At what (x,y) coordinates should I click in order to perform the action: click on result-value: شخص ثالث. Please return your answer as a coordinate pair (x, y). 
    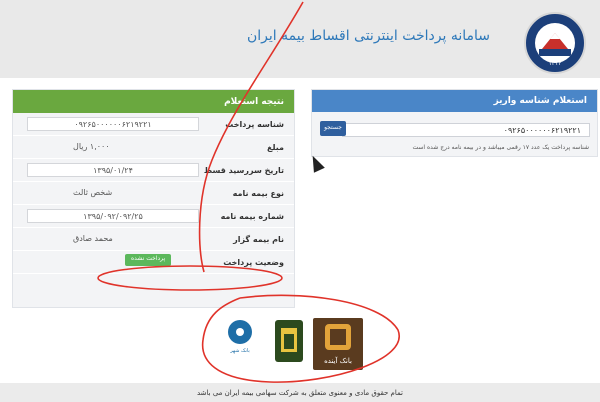
    Looking at the image, I should click on (93, 192).